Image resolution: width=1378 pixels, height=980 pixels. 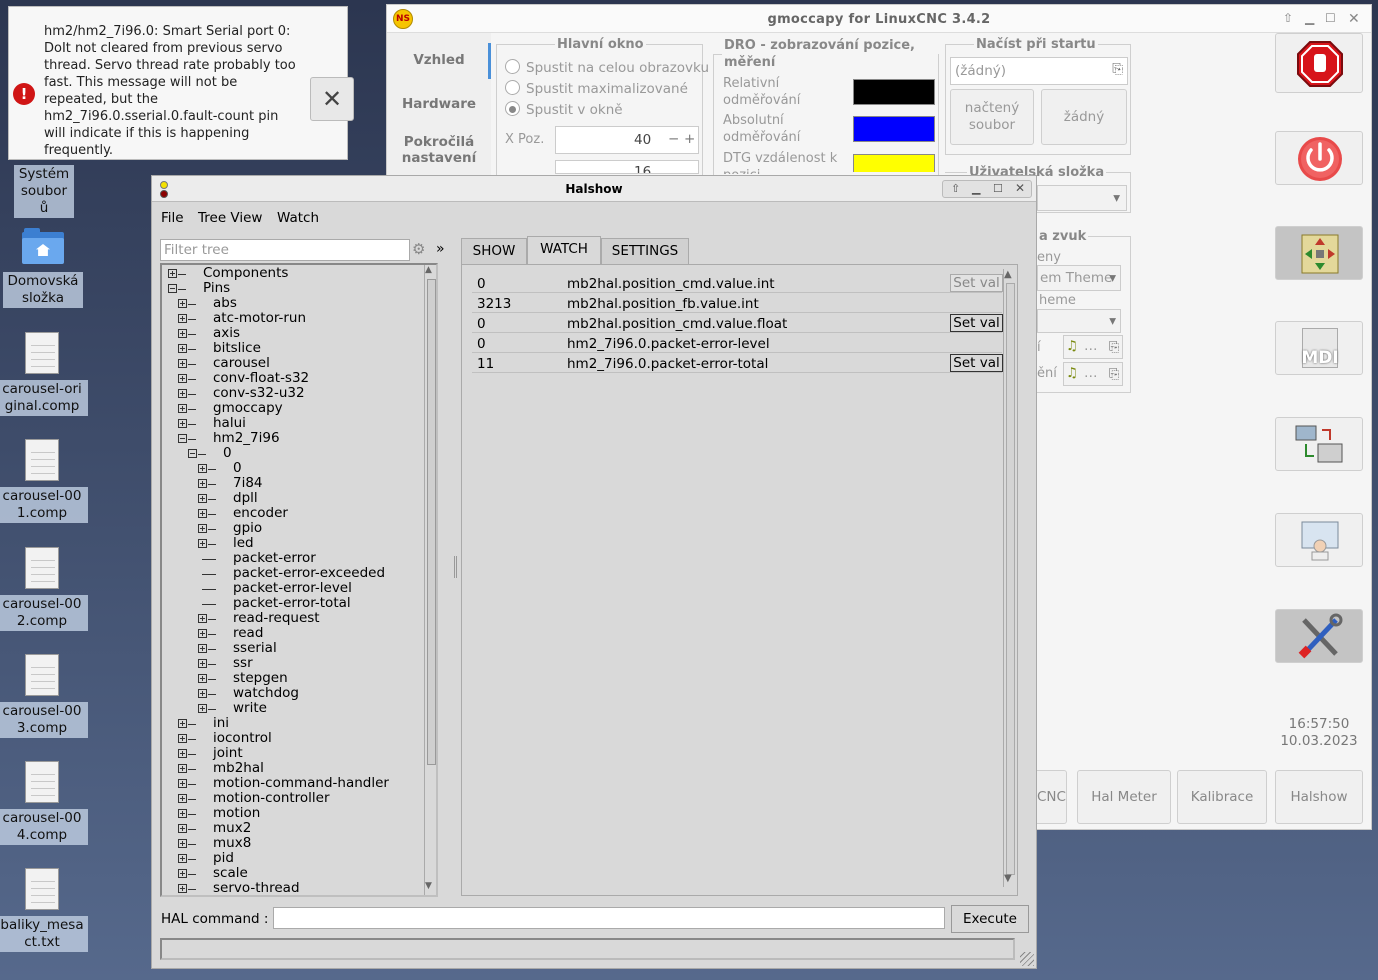 What do you see at coordinates (44, 268) in the screenshot?
I see `desktop-icon-home: Domovská složka` at bounding box center [44, 268].